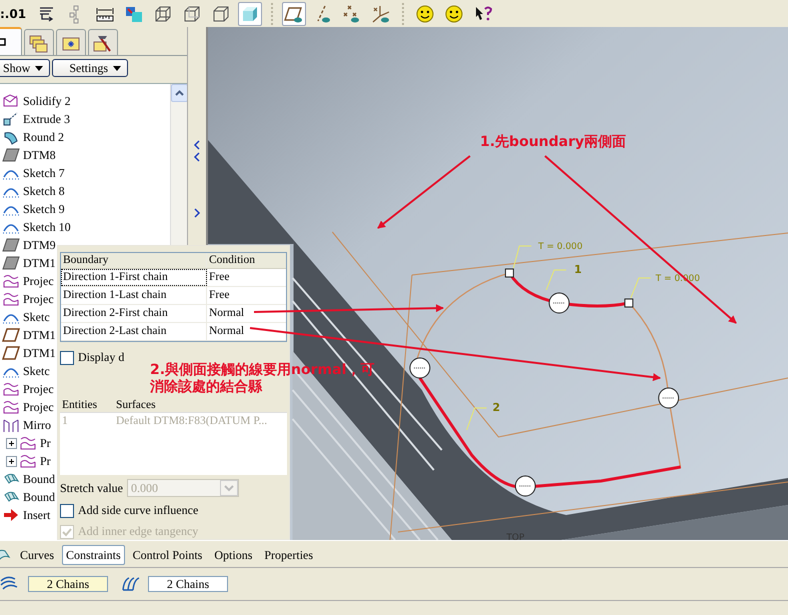 The image size is (788, 615). What do you see at coordinates (167, 555) in the screenshot?
I see `dashboard-tab: Control Points` at bounding box center [167, 555].